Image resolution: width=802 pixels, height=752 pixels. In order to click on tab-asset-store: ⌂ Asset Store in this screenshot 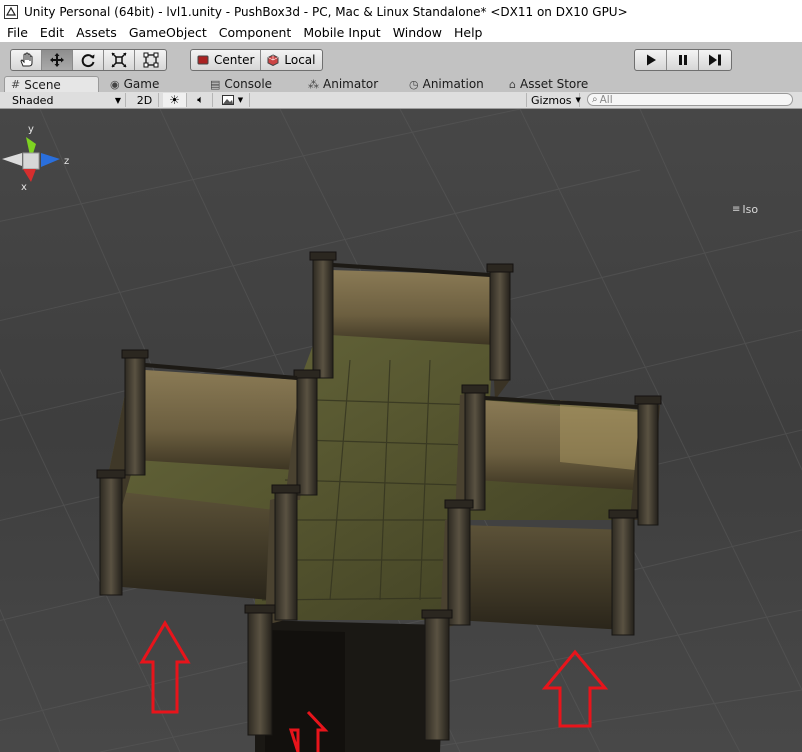, I will do `click(548, 84)`.